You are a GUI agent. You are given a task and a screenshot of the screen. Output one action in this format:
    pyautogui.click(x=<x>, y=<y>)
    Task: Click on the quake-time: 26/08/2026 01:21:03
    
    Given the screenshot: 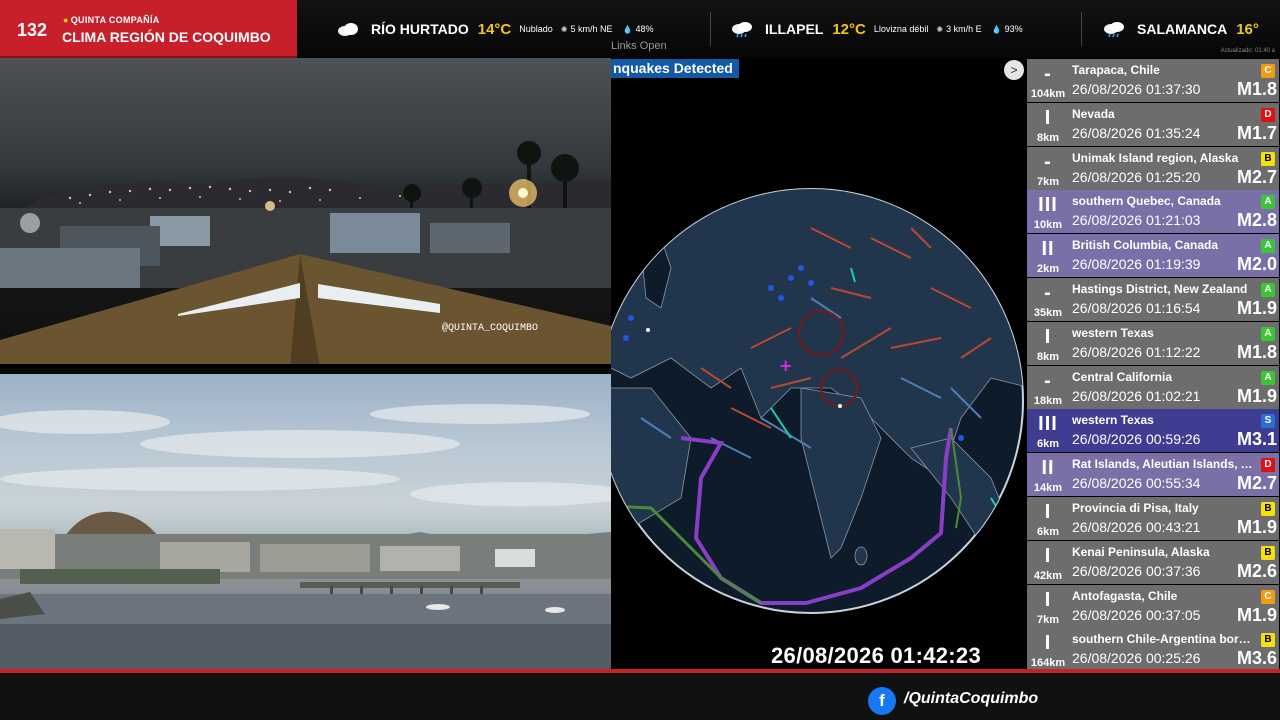 What is the action you would take?
    pyautogui.click(x=1136, y=220)
    